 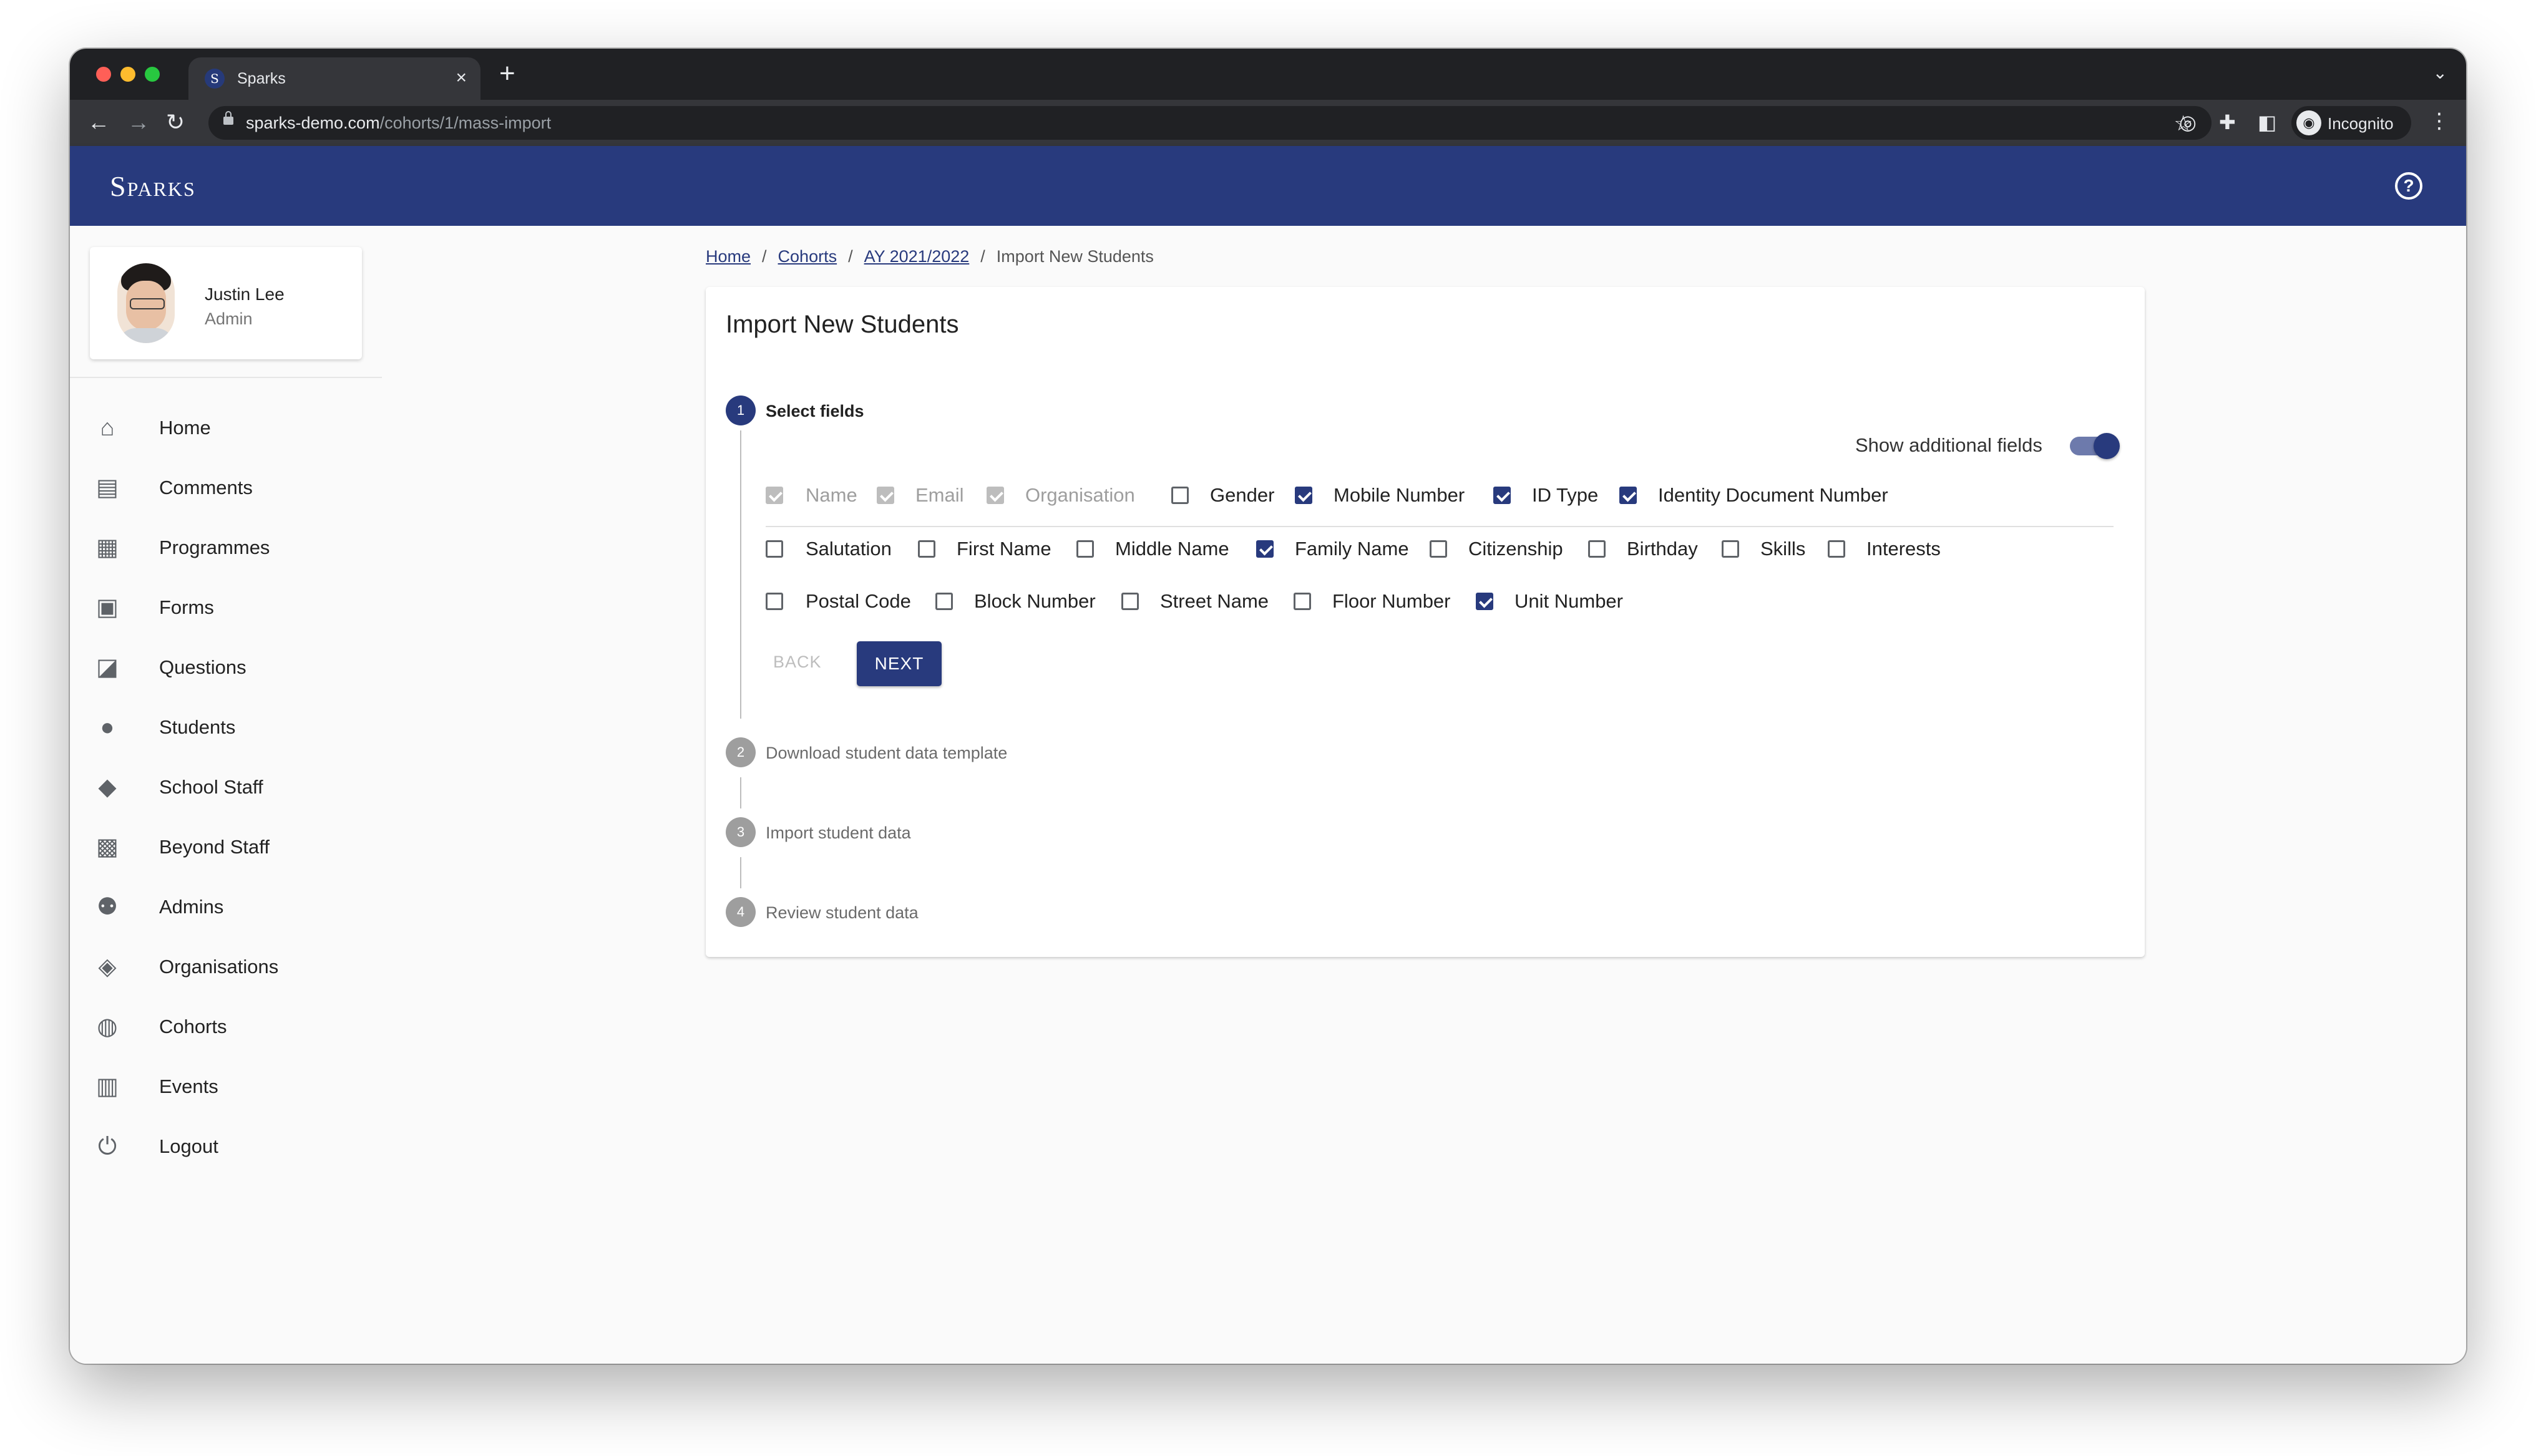 I want to click on checkbox-label-first-name: First Name, so click(x=1004, y=549).